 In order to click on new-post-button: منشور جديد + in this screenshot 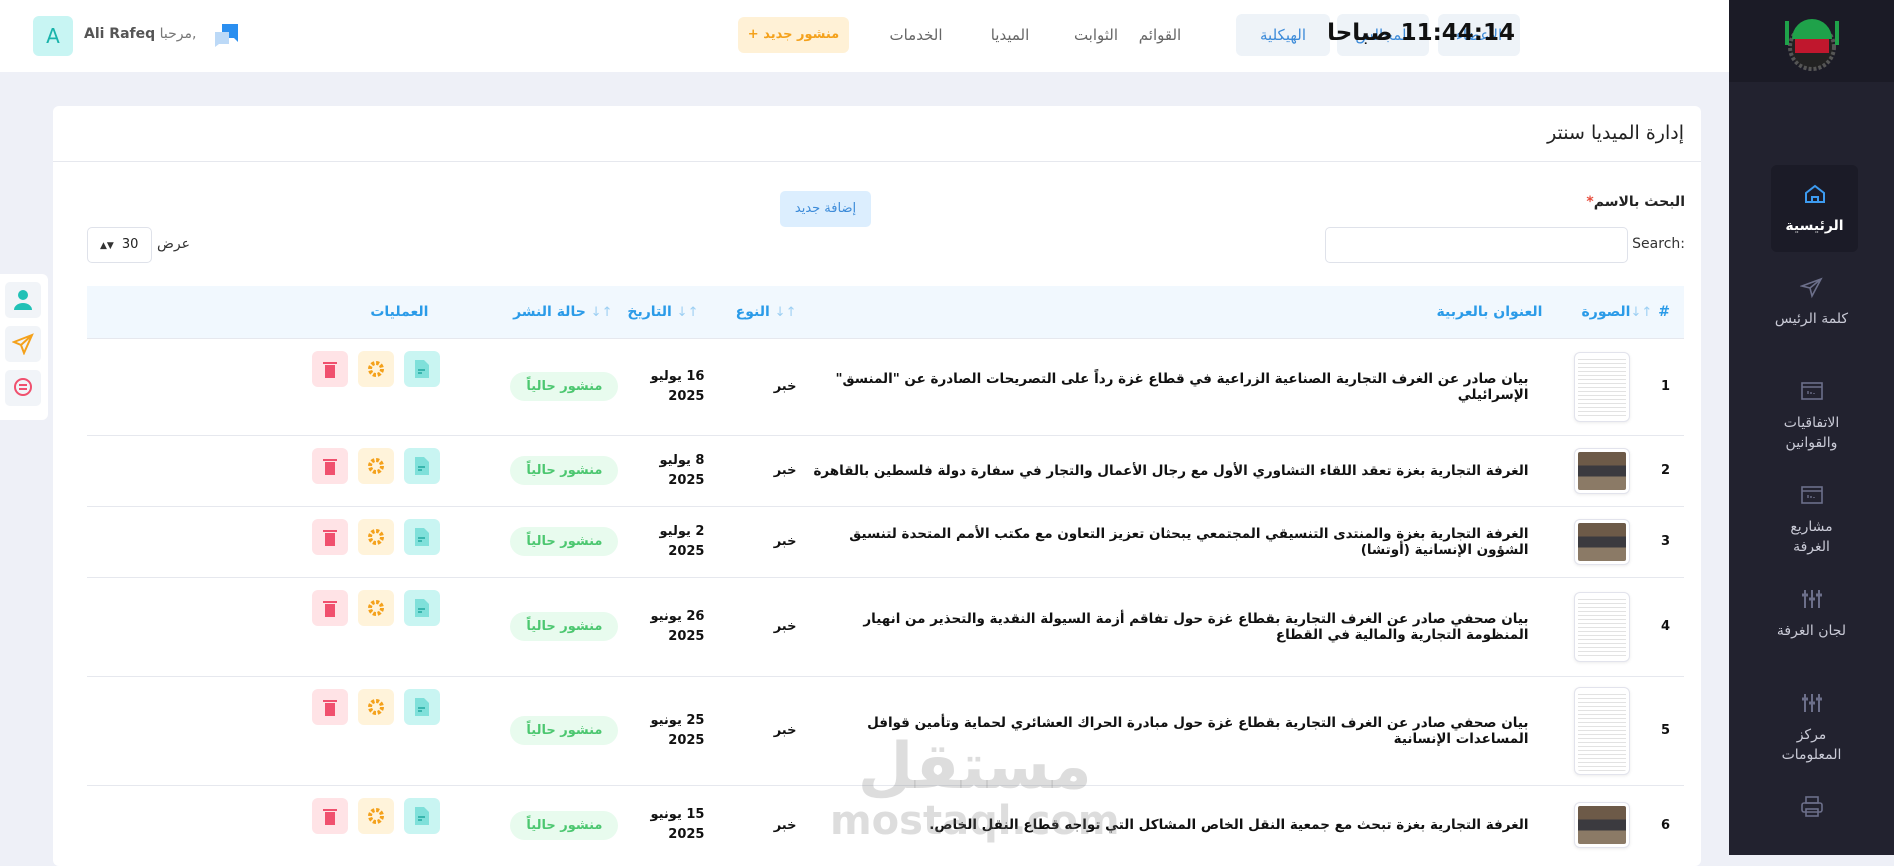, I will do `click(793, 35)`.